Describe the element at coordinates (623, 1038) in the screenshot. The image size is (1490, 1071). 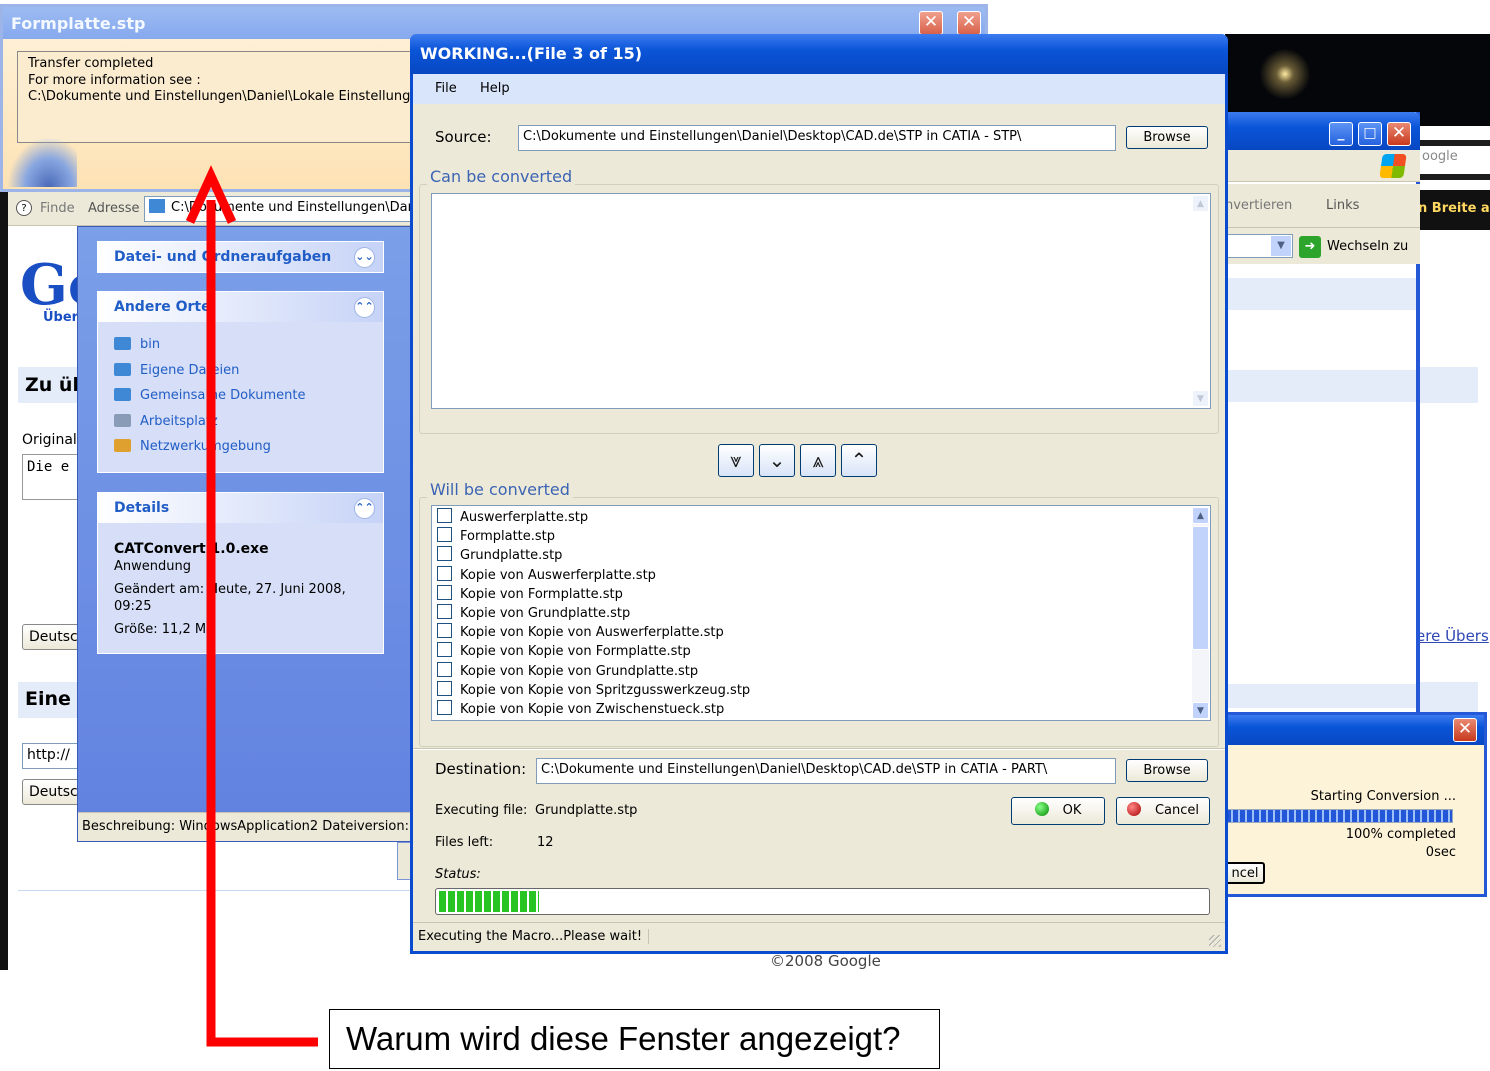
I see `annotation-question: Warum wird diese Fenster angezeigt?` at that location.